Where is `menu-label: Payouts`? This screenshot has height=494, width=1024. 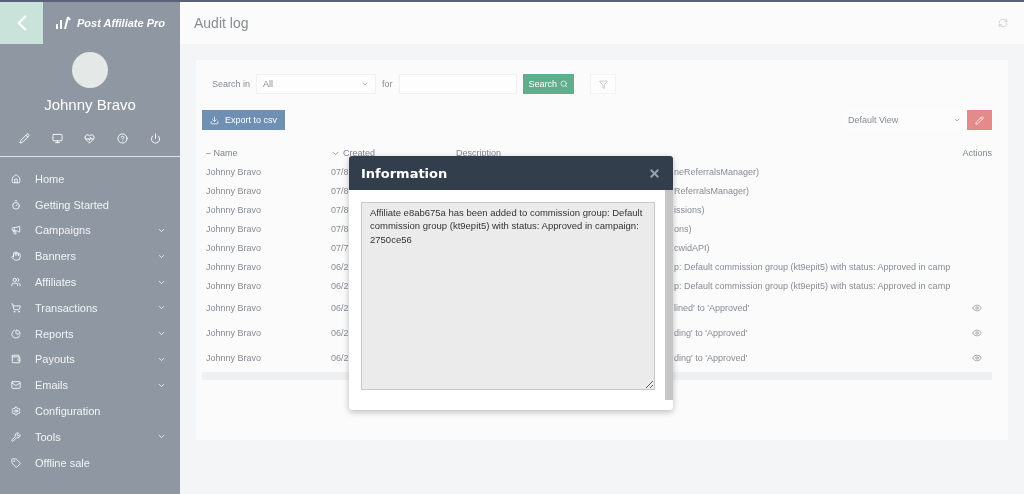 menu-label: Payouts is located at coordinates (55, 359).